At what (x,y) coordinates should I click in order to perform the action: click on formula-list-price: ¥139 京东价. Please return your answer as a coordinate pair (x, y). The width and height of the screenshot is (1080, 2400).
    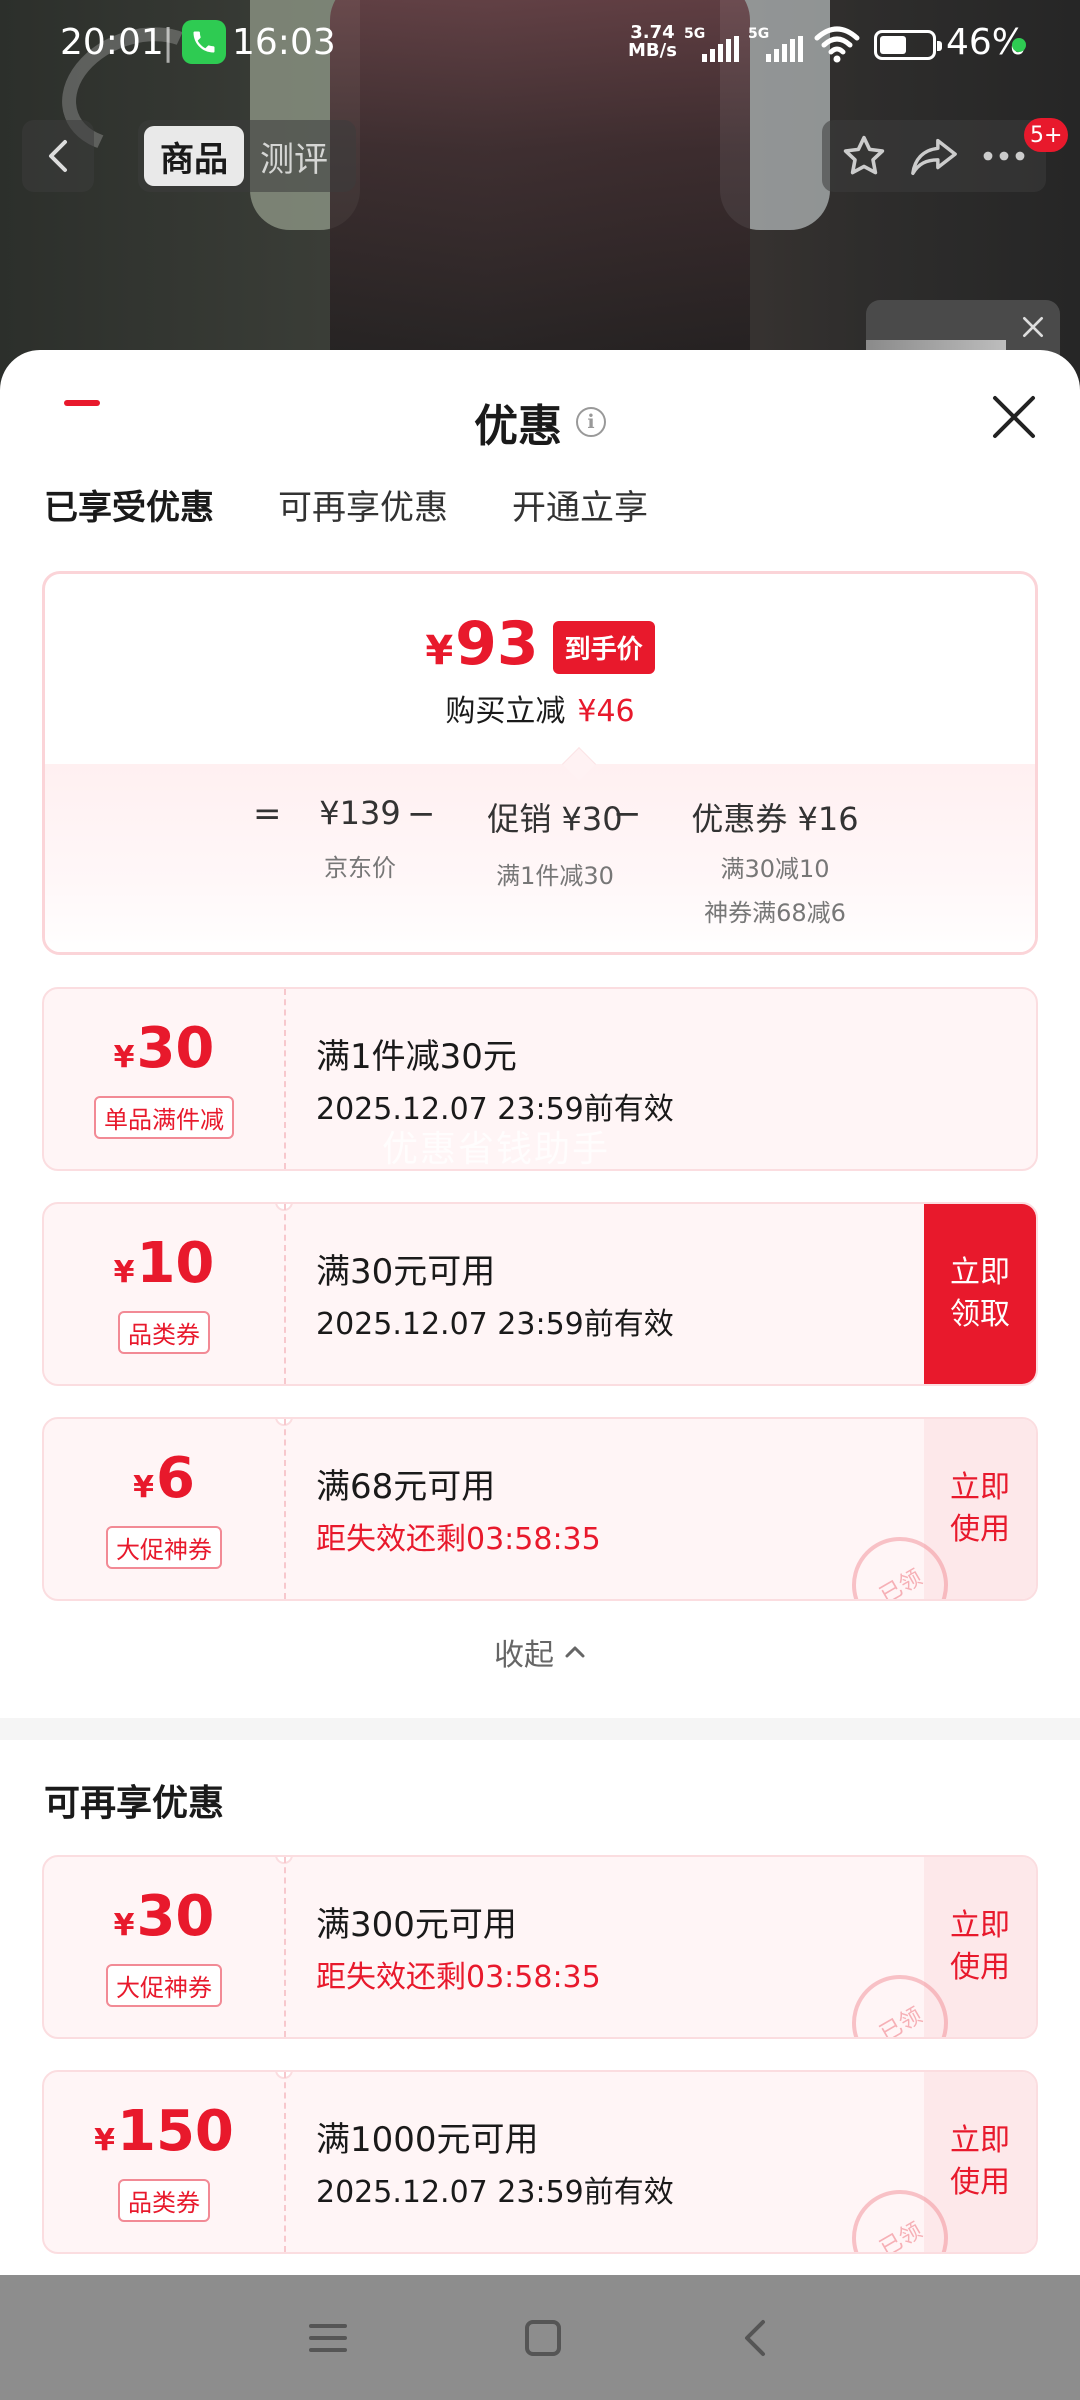
    Looking at the image, I should click on (360, 842).